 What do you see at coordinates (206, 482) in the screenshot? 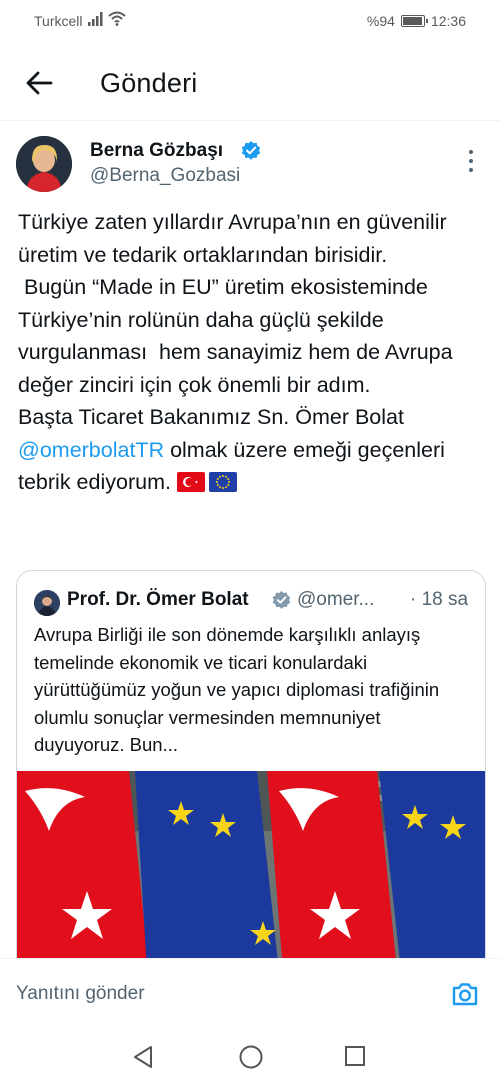
I see `flag-emojis` at bounding box center [206, 482].